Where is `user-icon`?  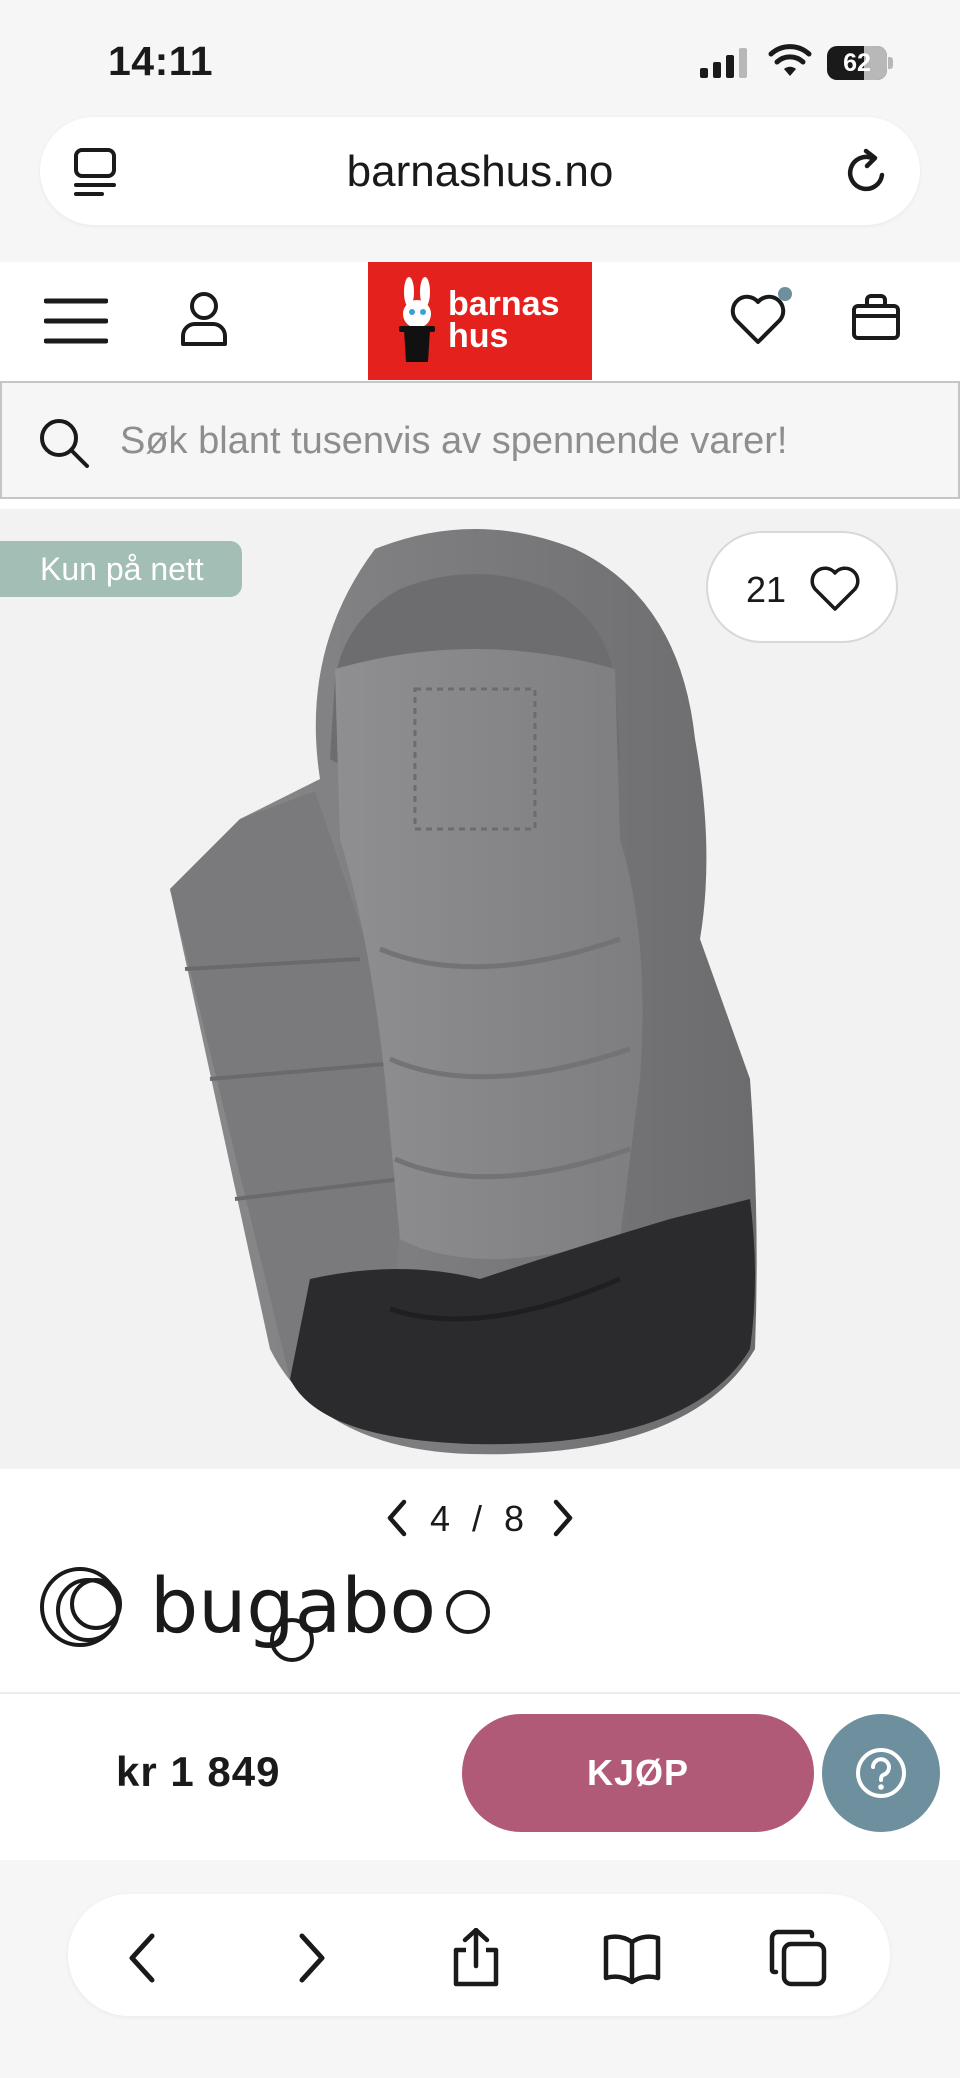 user-icon is located at coordinates (204, 319).